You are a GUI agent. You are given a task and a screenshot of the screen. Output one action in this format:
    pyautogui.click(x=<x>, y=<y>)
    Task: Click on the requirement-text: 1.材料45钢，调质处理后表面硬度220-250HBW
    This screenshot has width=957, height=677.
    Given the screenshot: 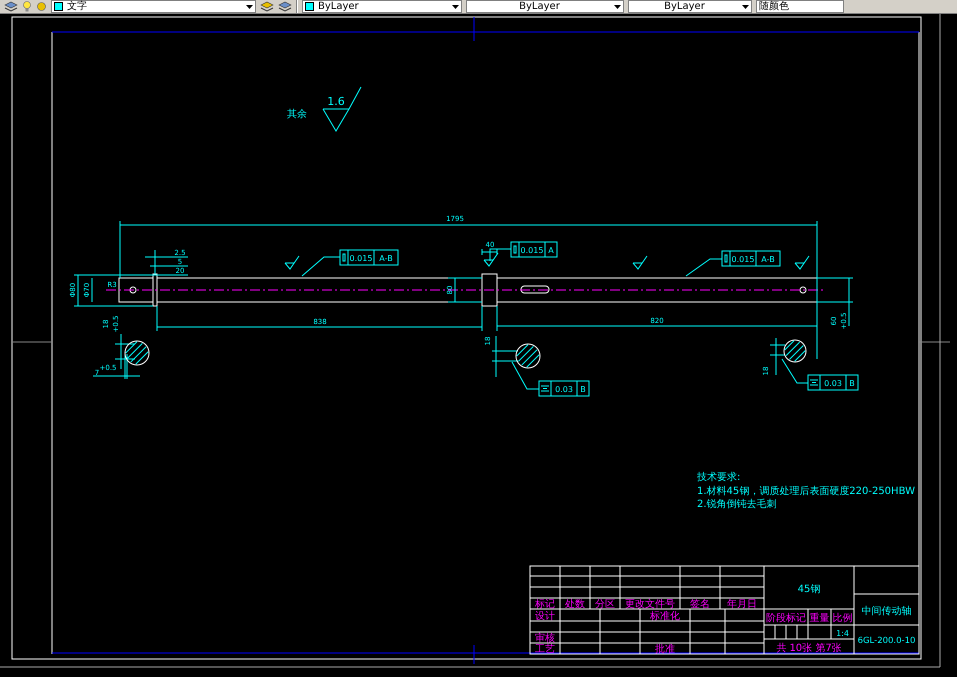 What is the action you would take?
    pyautogui.click(x=806, y=491)
    